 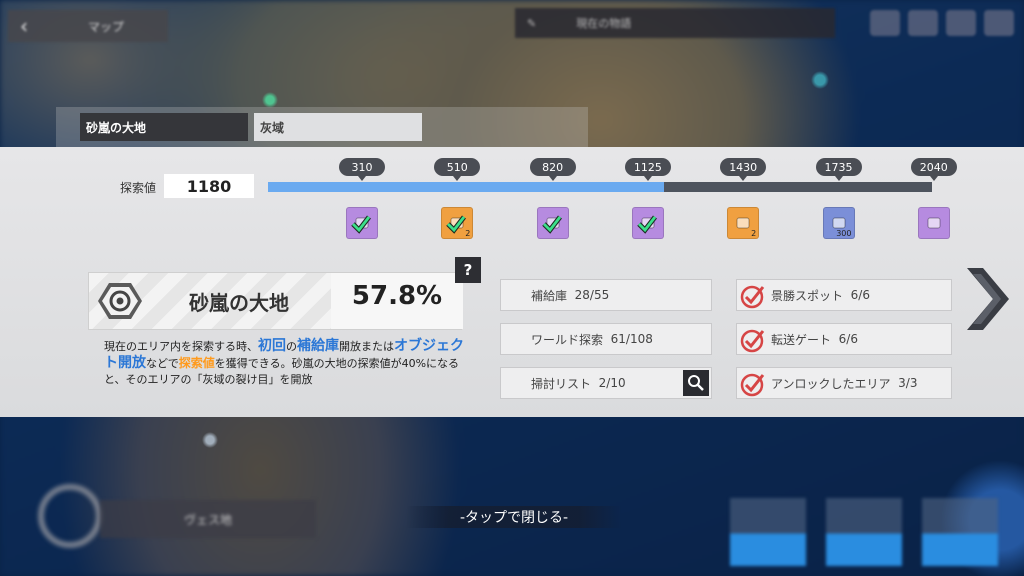 What do you see at coordinates (24, 26) in the screenshot?
I see `back-chevron-icon: ‹` at bounding box center [24, 26].